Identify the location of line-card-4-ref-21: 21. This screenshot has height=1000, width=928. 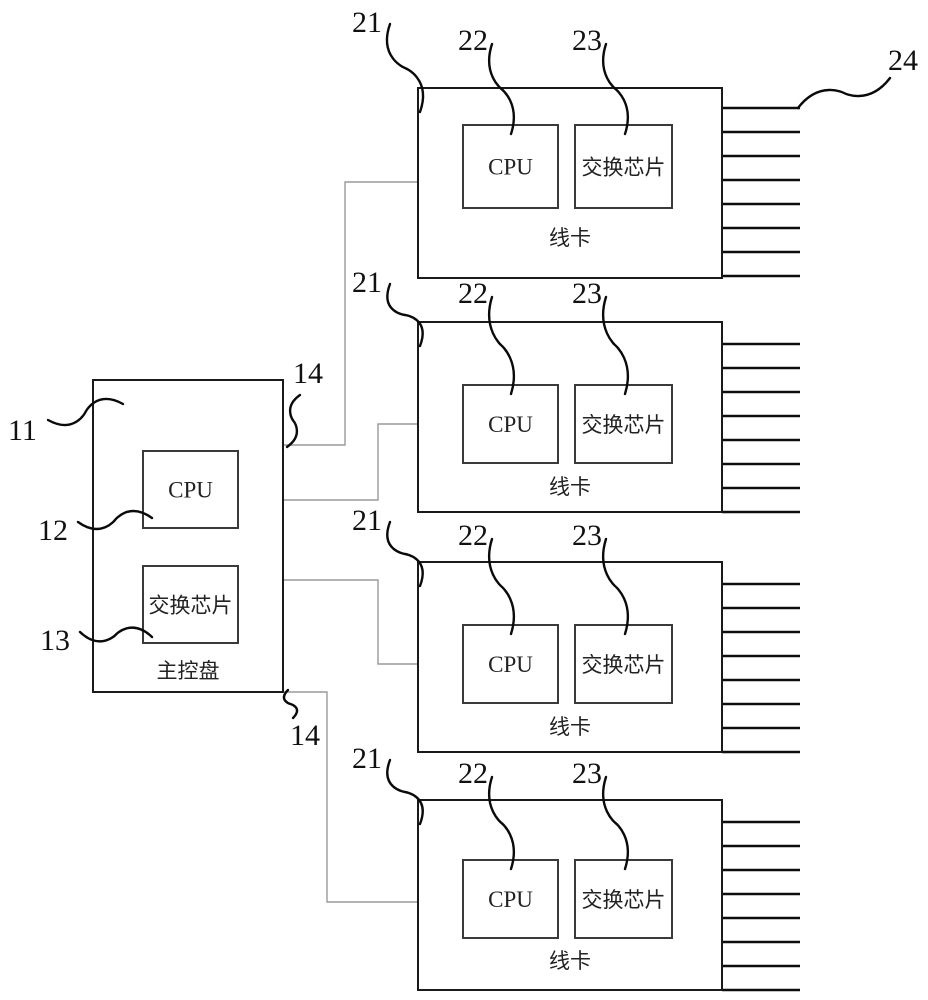
(367, 758).